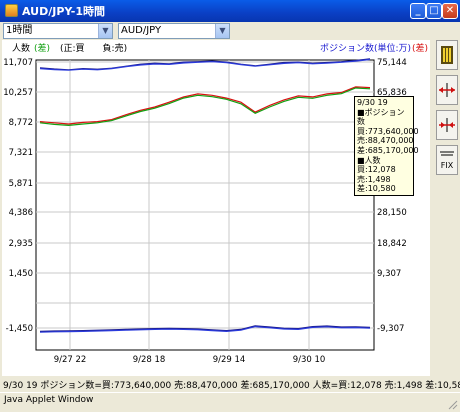 This screenshot has width=460, height=412. I want to click on left-tick-label: -1,450, so click(19, 329).